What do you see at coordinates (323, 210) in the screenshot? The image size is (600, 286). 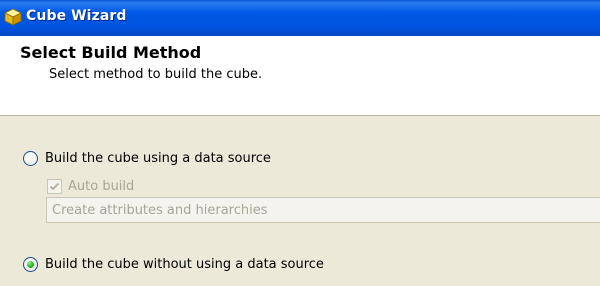 I see `auto-build-mode-select: Create attributes and hierarchies` at bounding box center [323, 210].